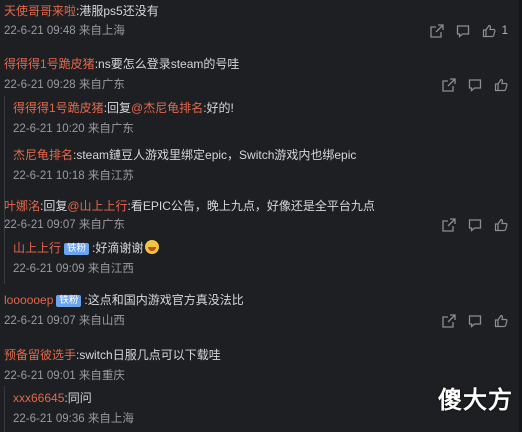 The image size is (522, 432). Describe the element at coordinates (504, 31) in the screenshot. I see `like-count: 1` at that location.